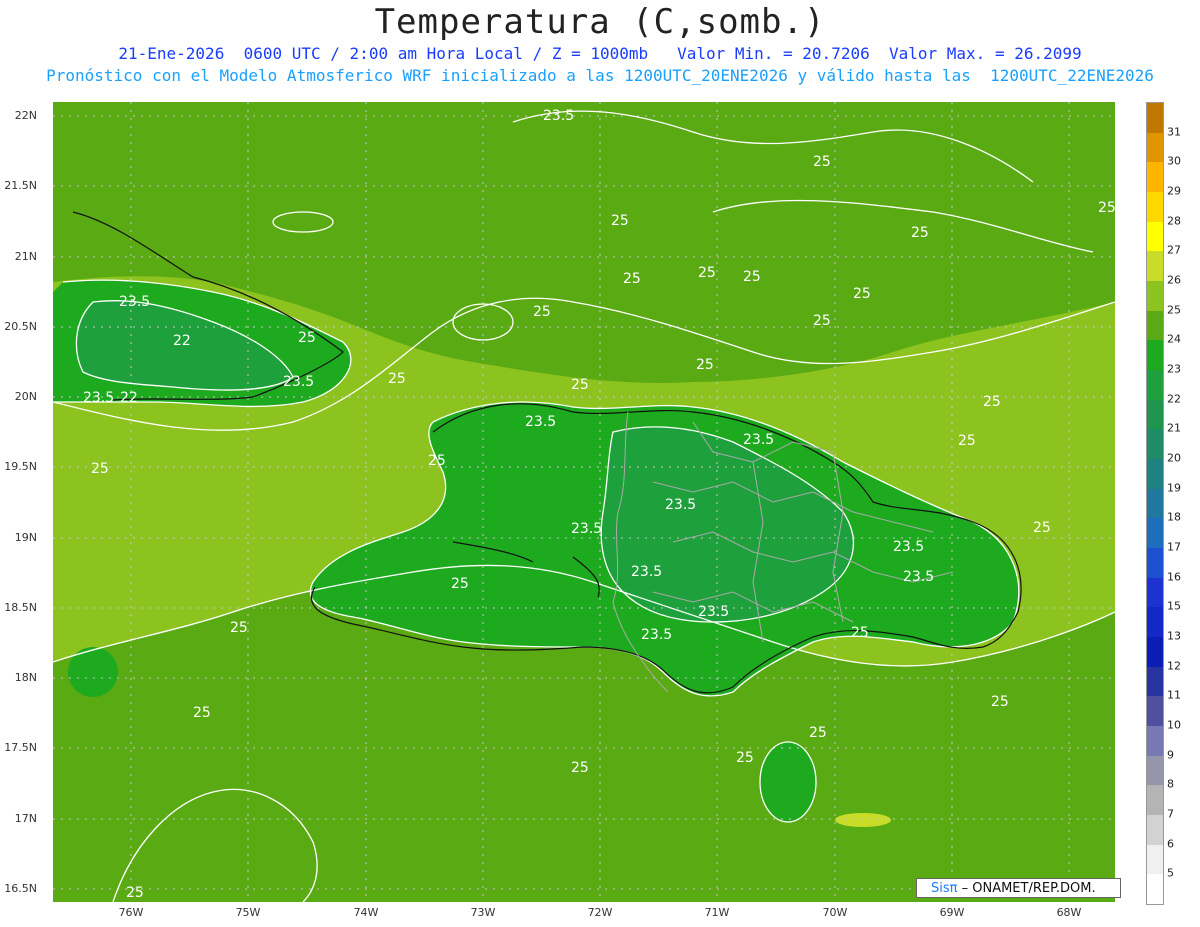  I want to click on lon-label: 70W, so click(835, 912).